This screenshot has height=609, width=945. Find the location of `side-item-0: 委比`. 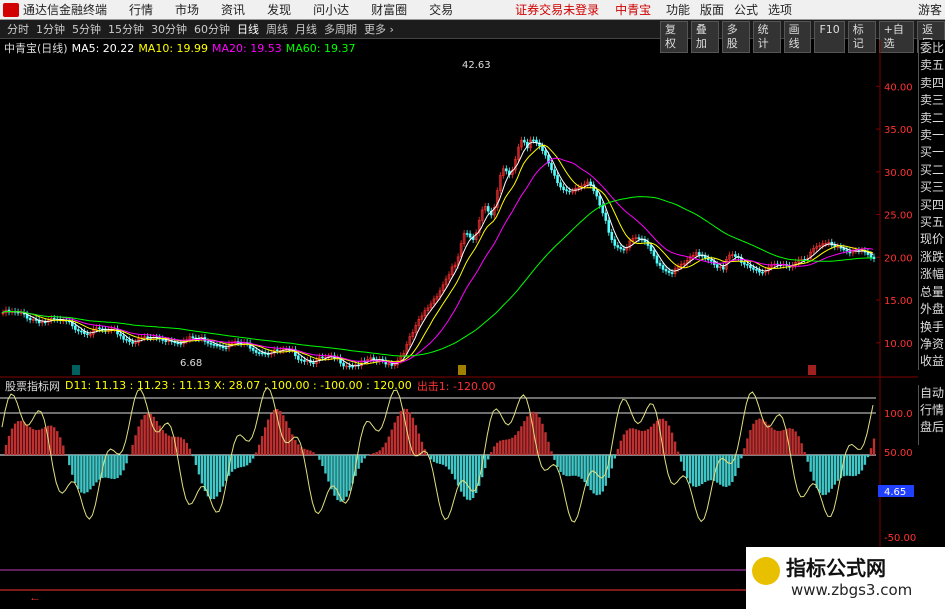

side-item-0: 委比 is located at coordinates (932, 48).